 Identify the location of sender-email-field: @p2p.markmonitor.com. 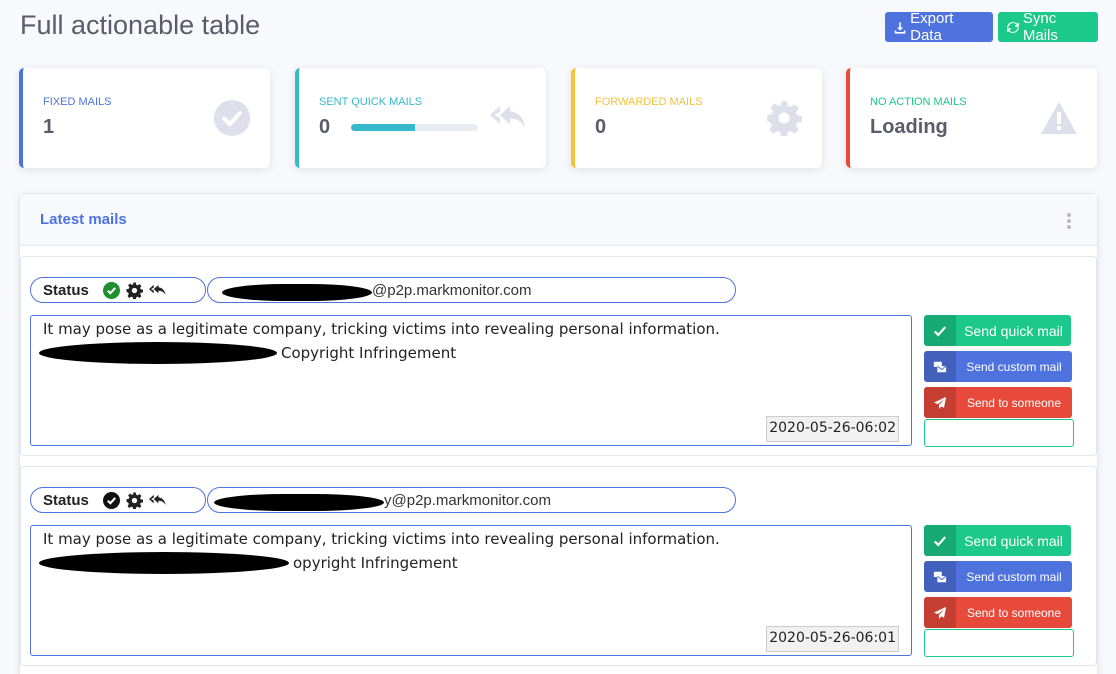
(471, 290).